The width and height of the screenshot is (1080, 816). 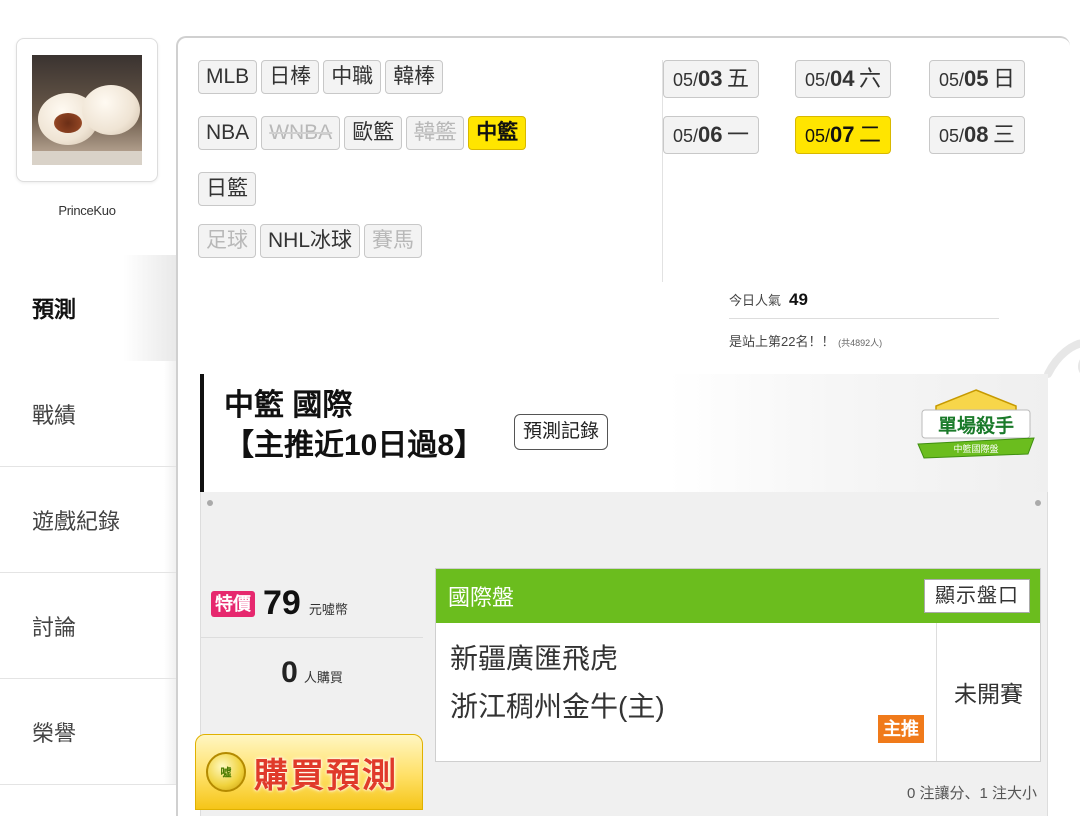 I want to click on nav-item-discussion: 討論, so click(x=88, y=626).